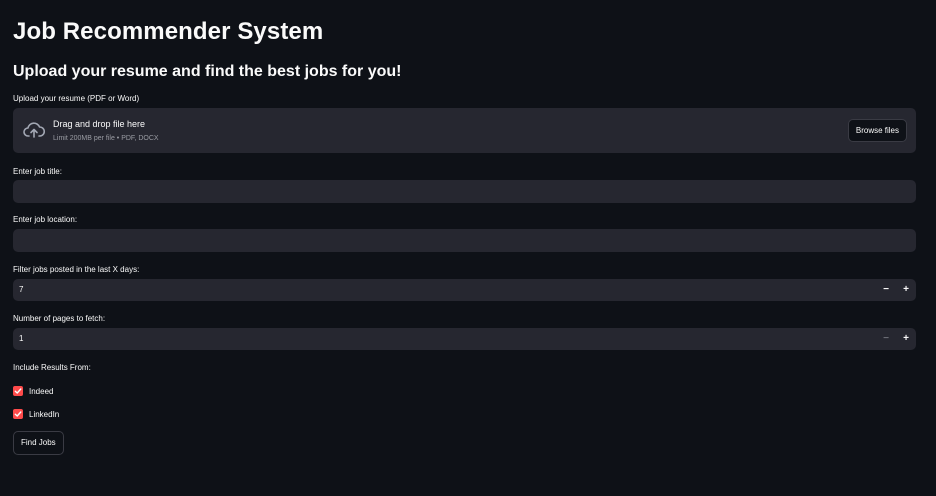 The height and width of the screenshot is (496, 936). Describe the element at coordinates (464, 191) in the screenshot. I see `job-title-input` at that location.